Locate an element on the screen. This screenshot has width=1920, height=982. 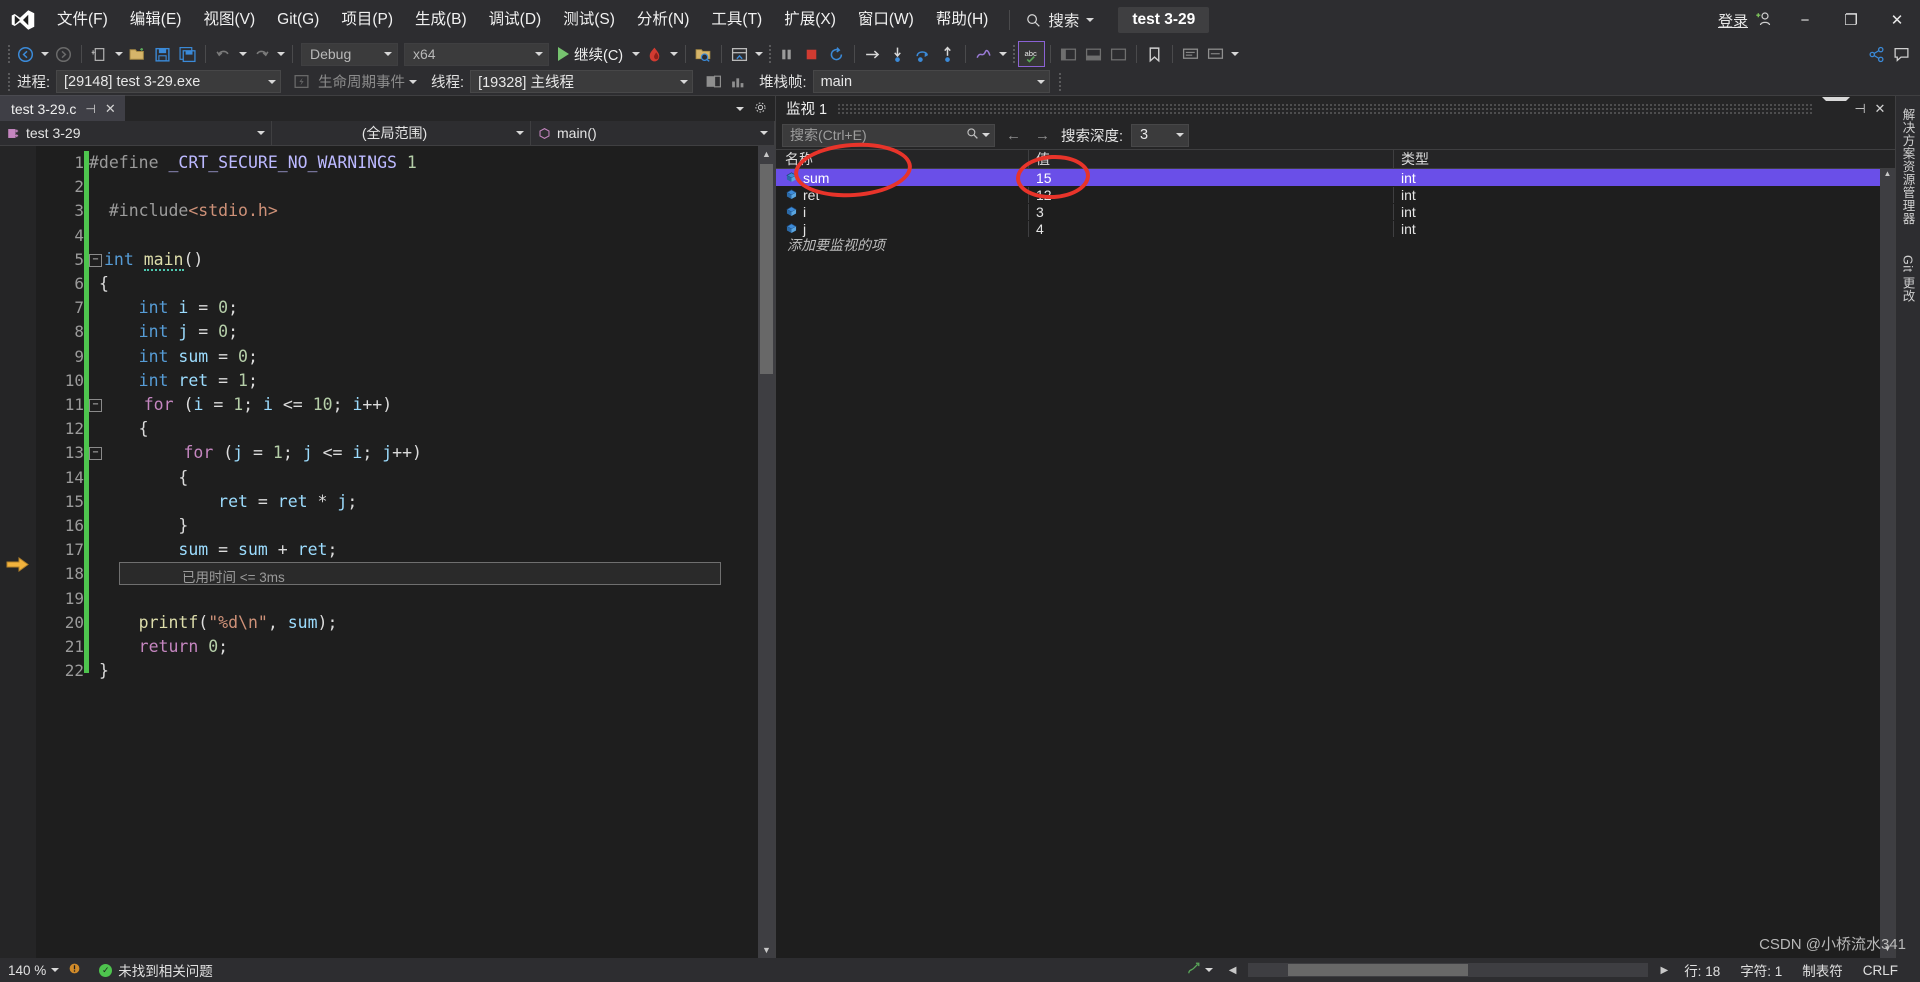
diagnostic-tools-icon is located at coordinates (983, 54).